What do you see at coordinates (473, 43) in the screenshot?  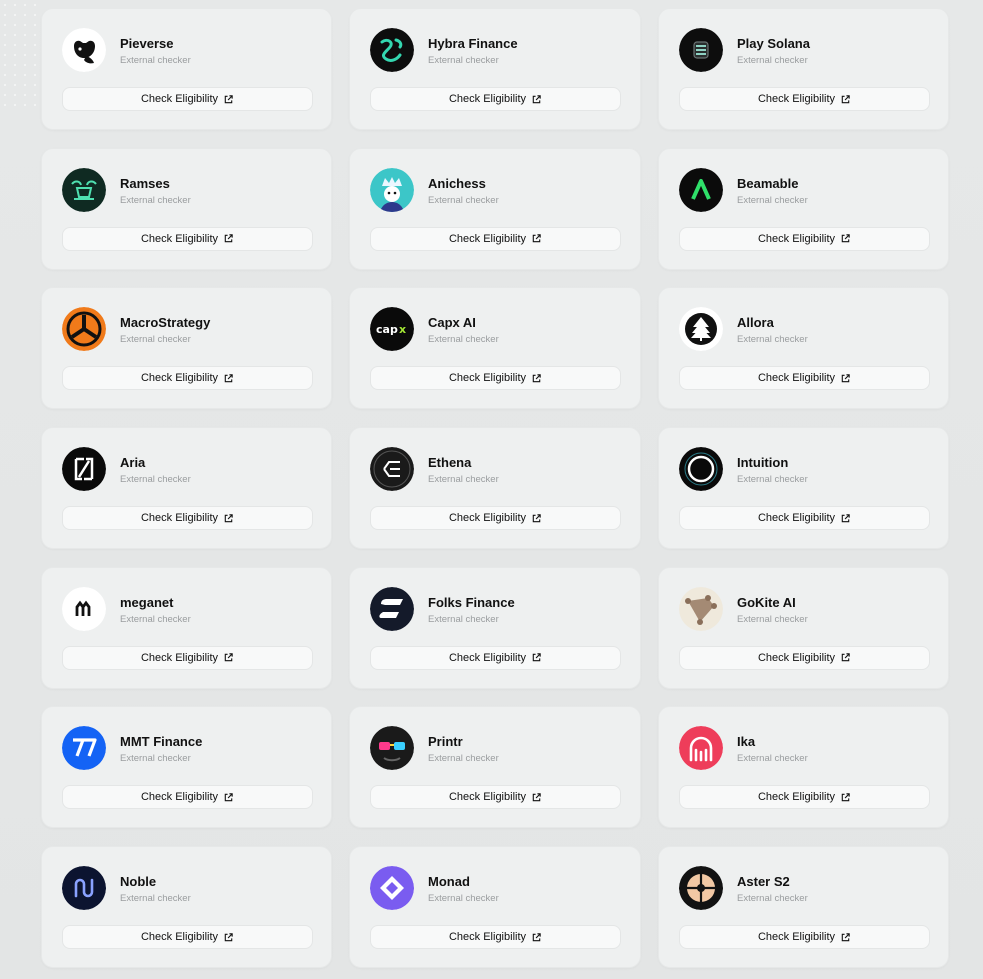 I see `project-name: Hybra Finance` at bounding box center [473, 43].